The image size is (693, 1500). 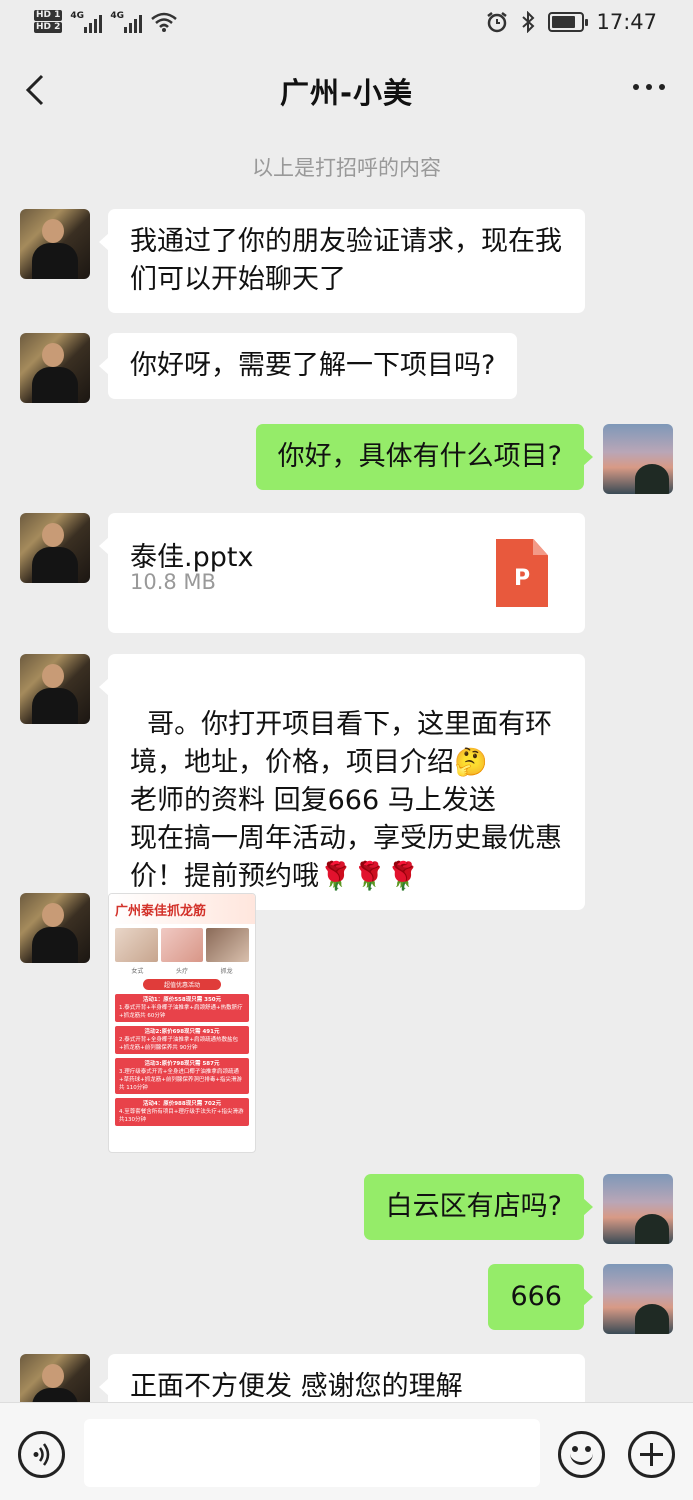 I want to click on offer-title: 活动3:原价798现只需 587元, so click(x=182, y=1064).